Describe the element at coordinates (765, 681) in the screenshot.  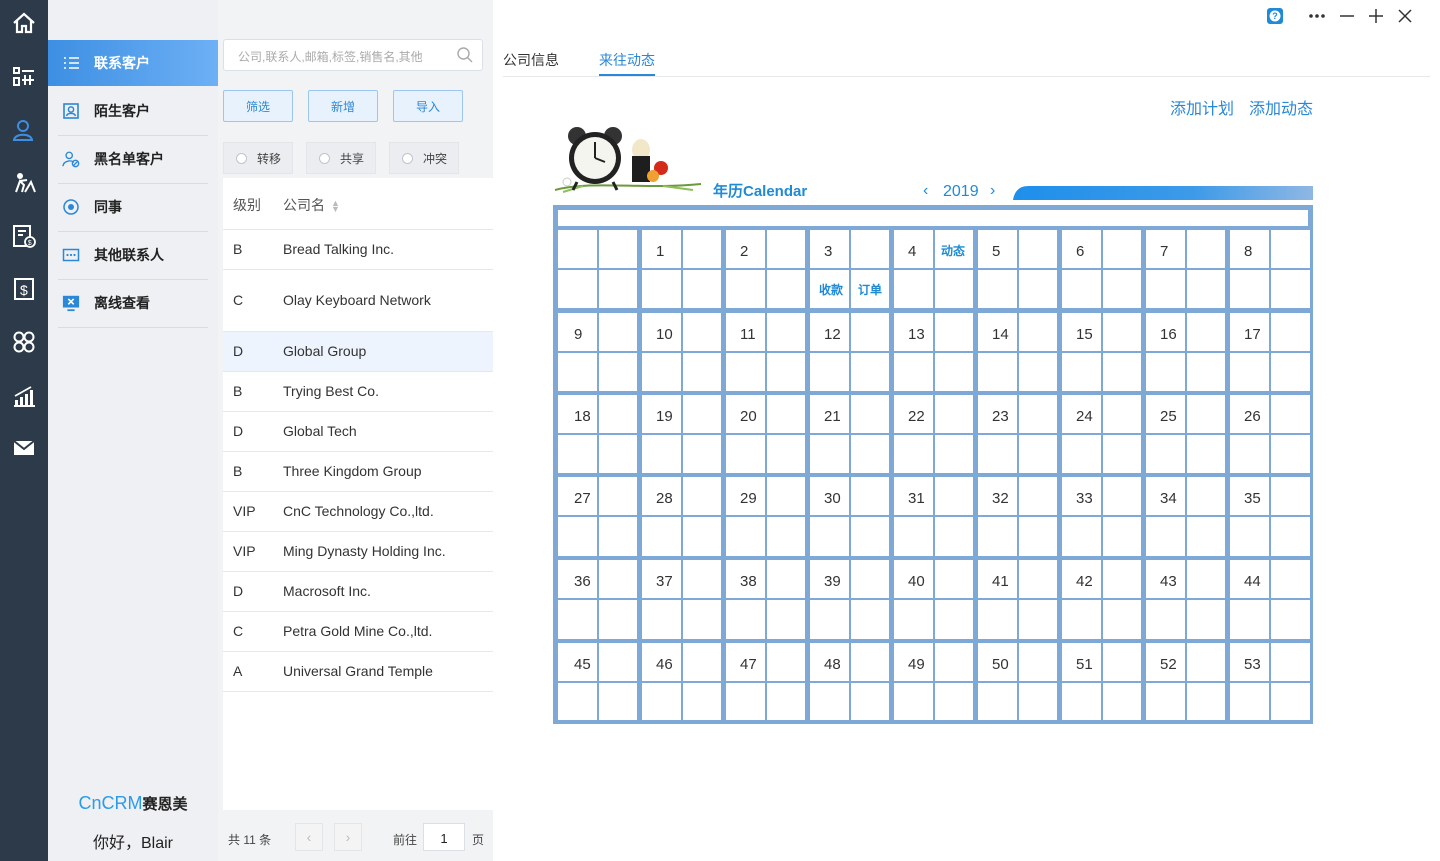
I see `calendar-cell: 47` at that location.